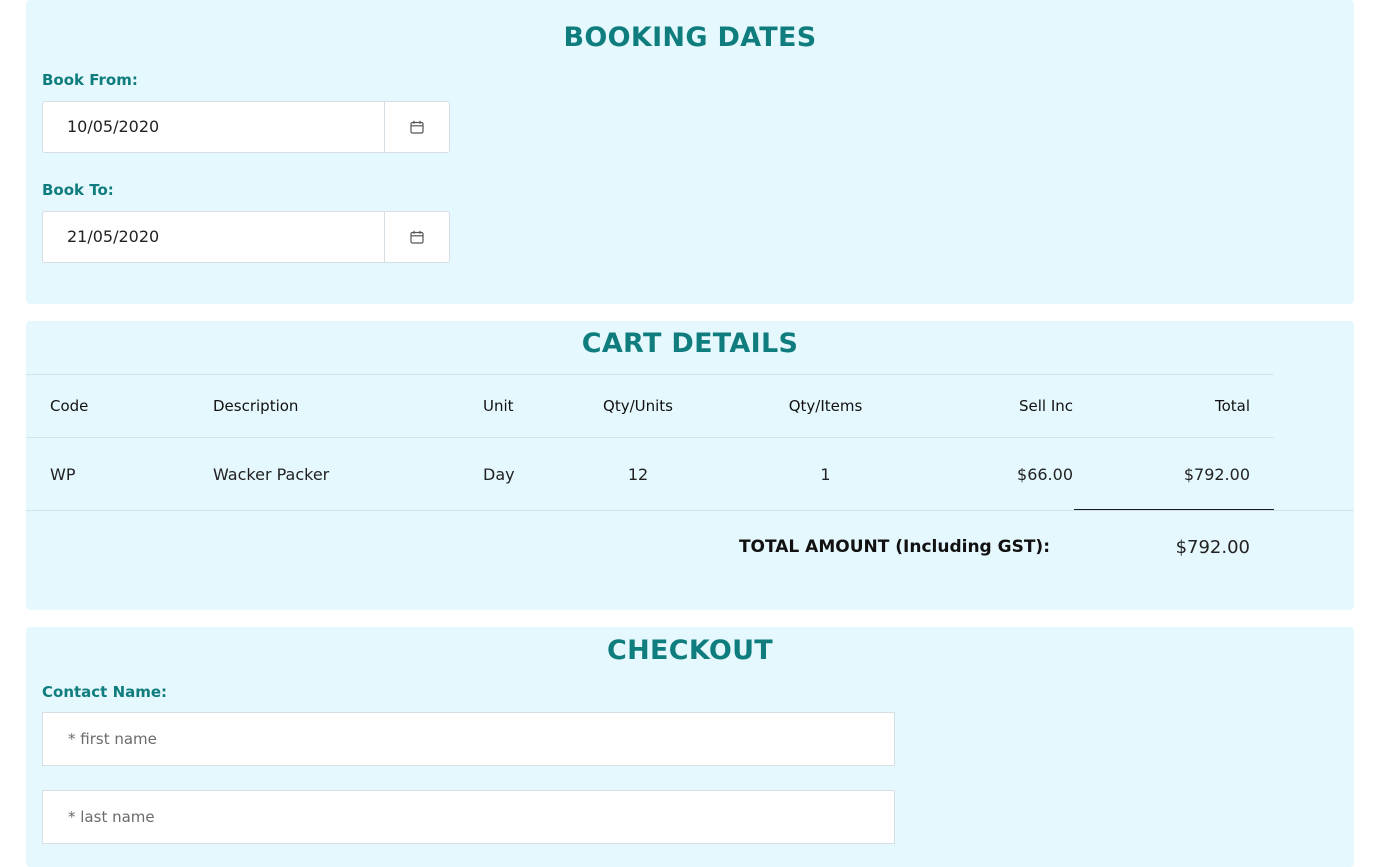 The width and height of the screenshot is (1380, 867). Describe the element at coordinates (119, 406) in the screenshot. I see `header-code: Code` at that location.